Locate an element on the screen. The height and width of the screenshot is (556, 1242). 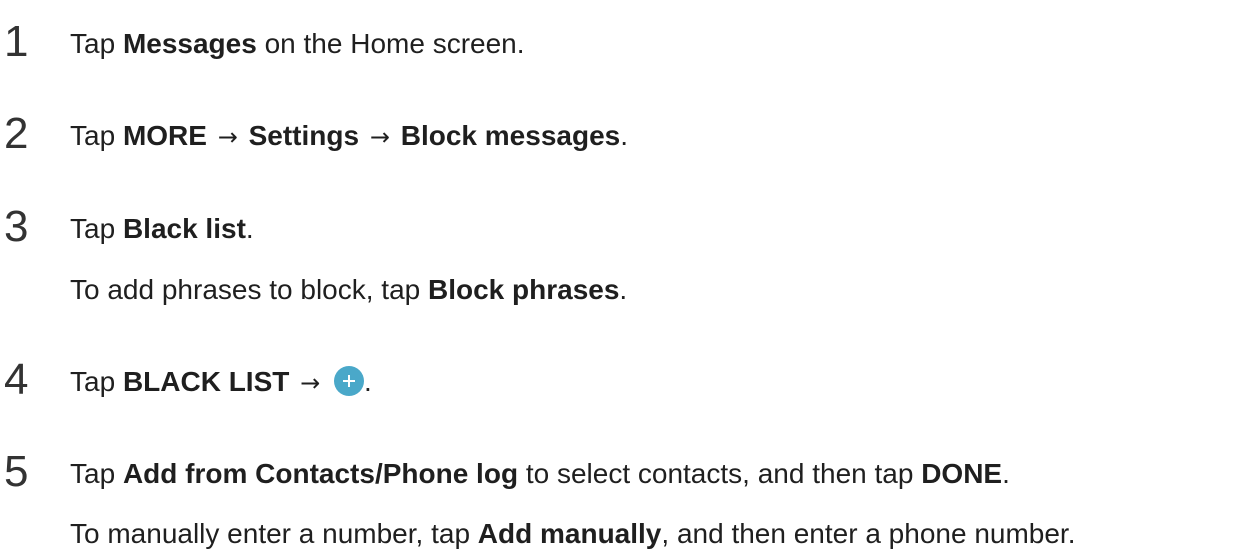
step-text: , and then enter a phone number. is located at coordinates (868, 533).